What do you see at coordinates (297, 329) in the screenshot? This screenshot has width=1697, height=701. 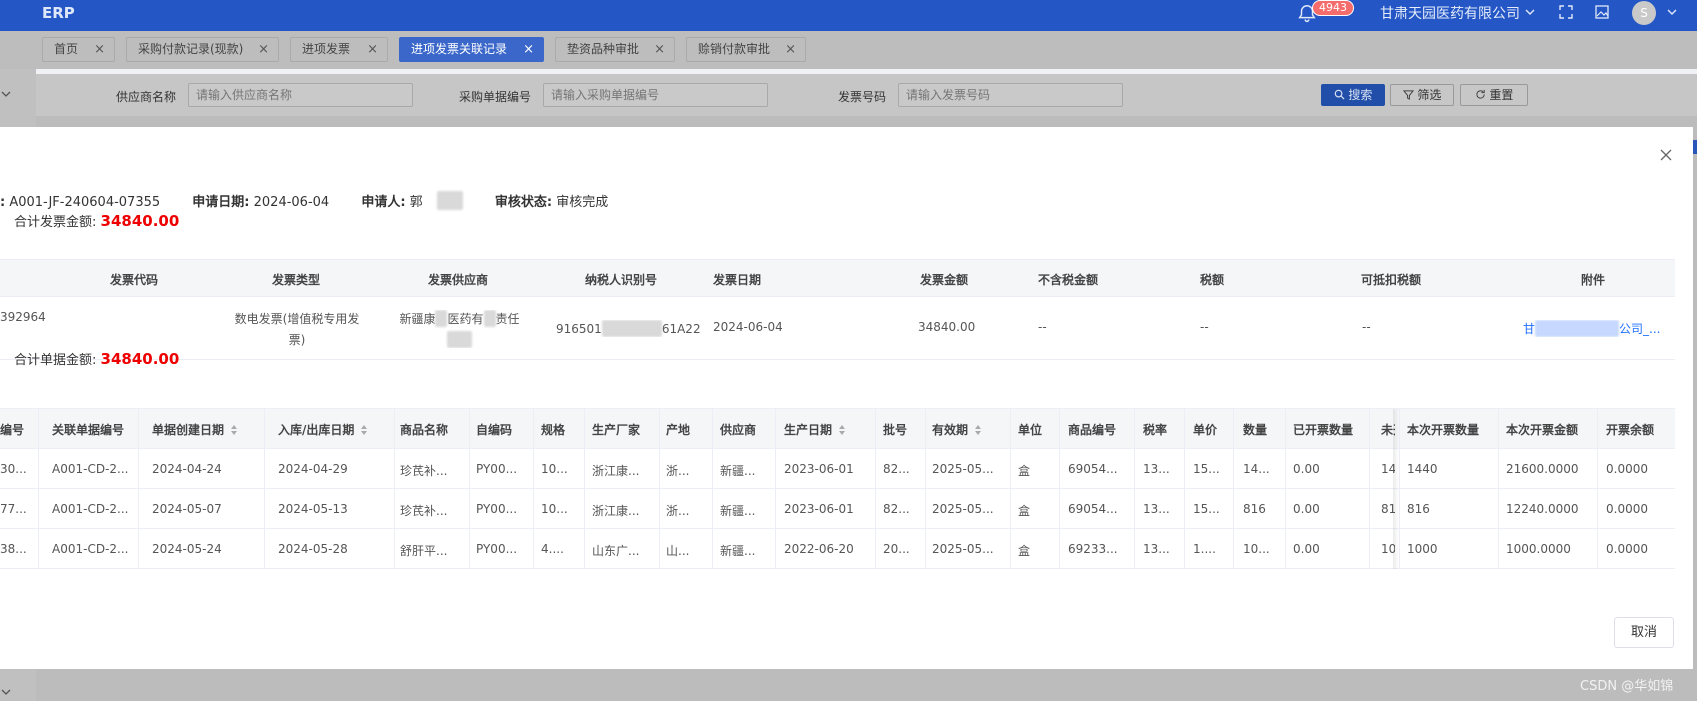 I see `invoice-type-cell: 数电发票(增值税专用发 票)` at bounding box center [297, 329].